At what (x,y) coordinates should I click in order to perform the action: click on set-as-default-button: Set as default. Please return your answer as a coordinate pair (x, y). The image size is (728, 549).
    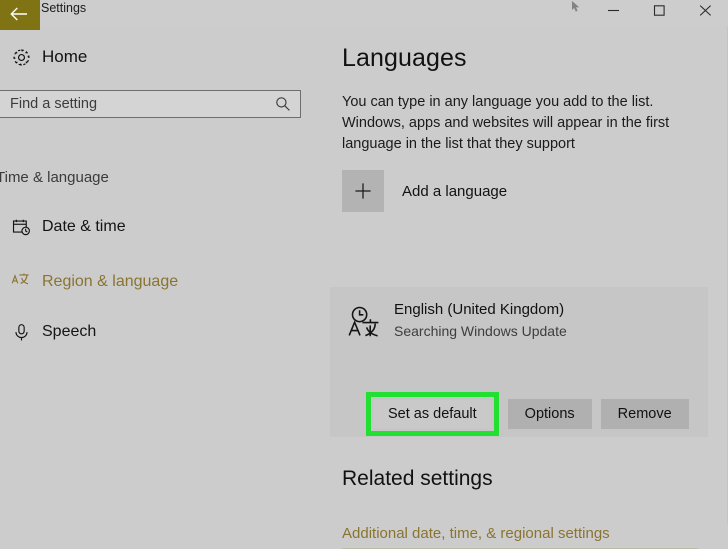
    Looking at the image, I should click on (432, 414).